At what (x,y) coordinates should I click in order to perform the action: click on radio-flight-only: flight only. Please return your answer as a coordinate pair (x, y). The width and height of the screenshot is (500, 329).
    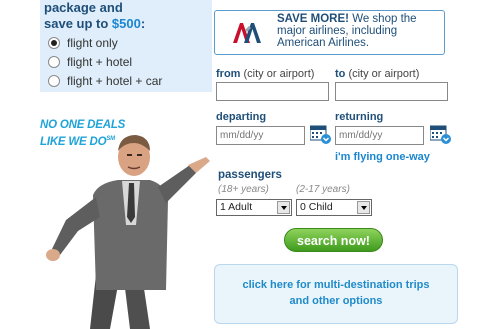
    Looking at the image, I should click on (83, 43).